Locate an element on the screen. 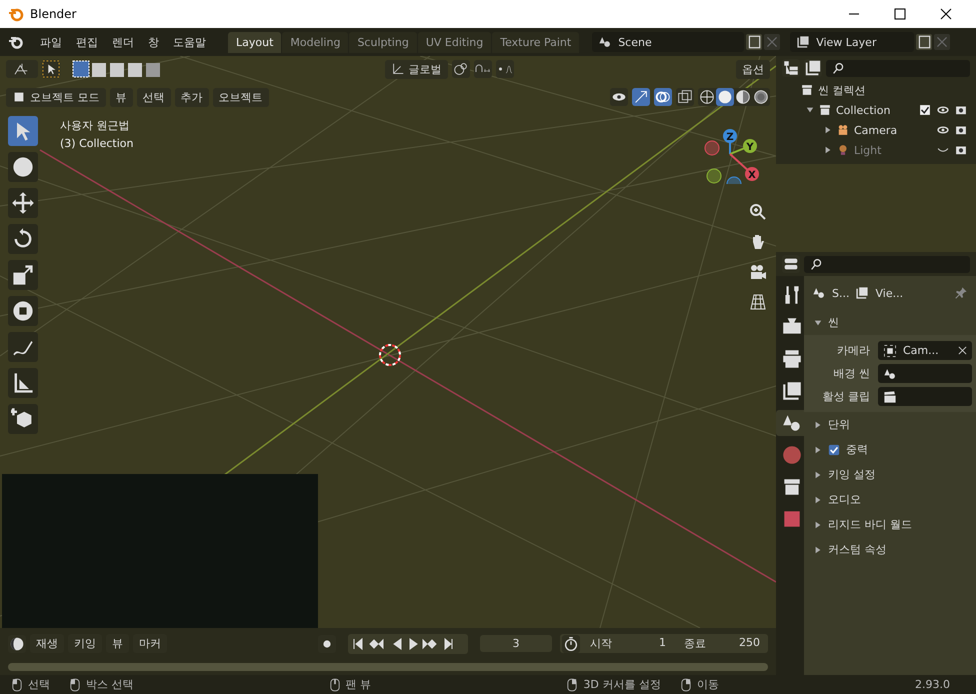 The image size is (976, 694). rendered-shading-icon is located at coordinates (761, 97).